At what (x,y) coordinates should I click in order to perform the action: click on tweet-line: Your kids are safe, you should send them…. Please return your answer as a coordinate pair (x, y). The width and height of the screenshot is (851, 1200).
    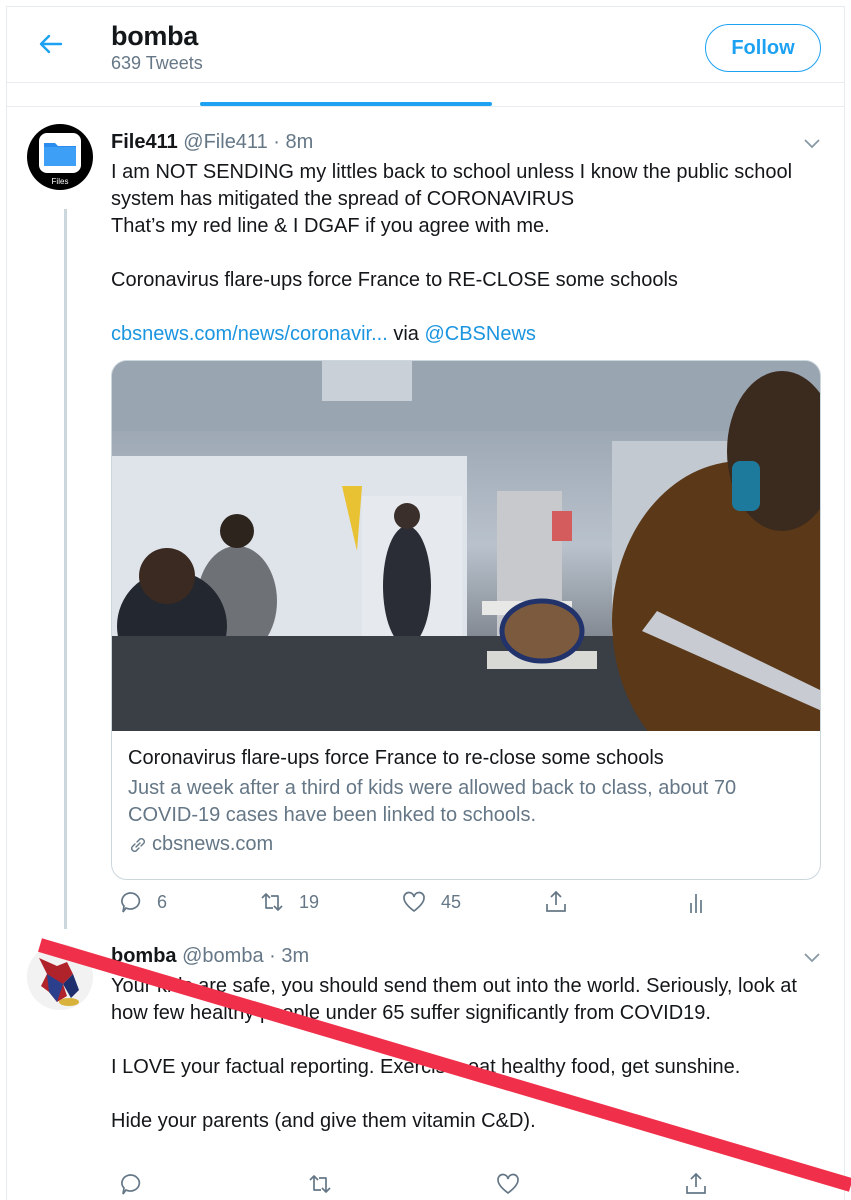
    Looking at the image, I should click on (454, 999).